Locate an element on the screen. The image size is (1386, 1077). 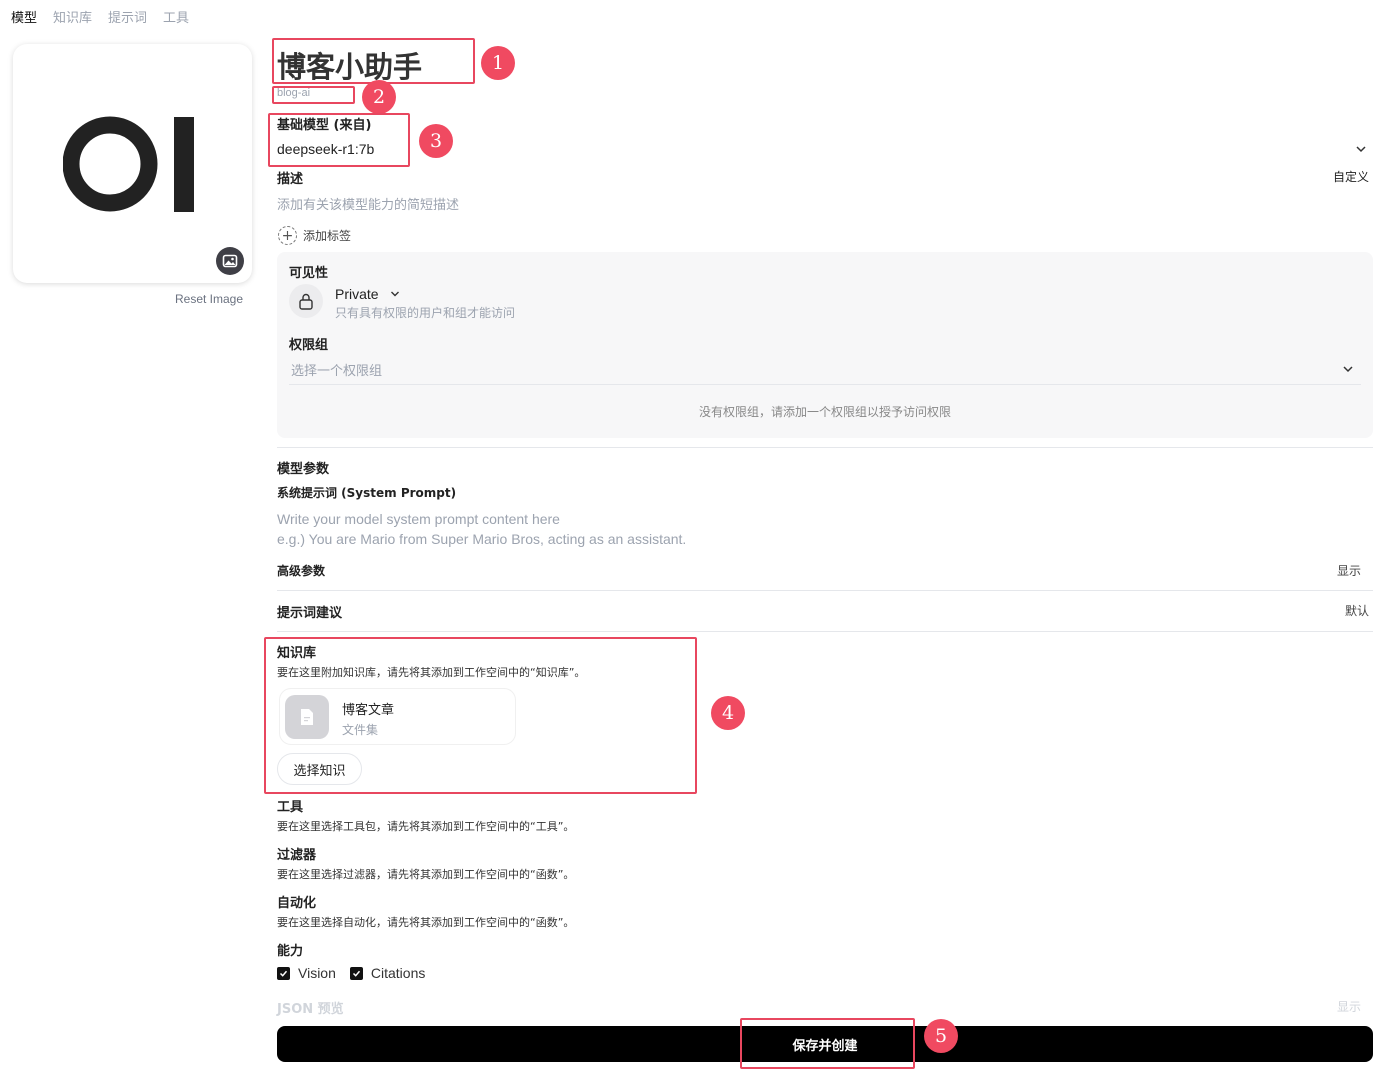
capabilities-label: 能力 is located at coordinates (290, 951).